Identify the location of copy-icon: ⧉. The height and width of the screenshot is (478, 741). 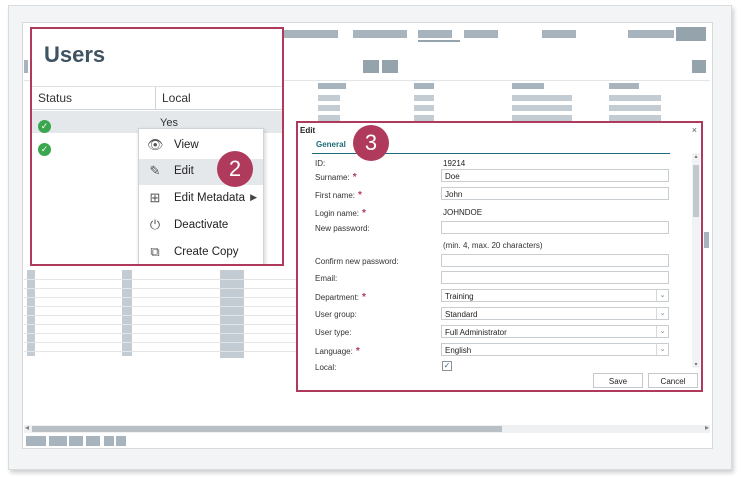
(155, 251).